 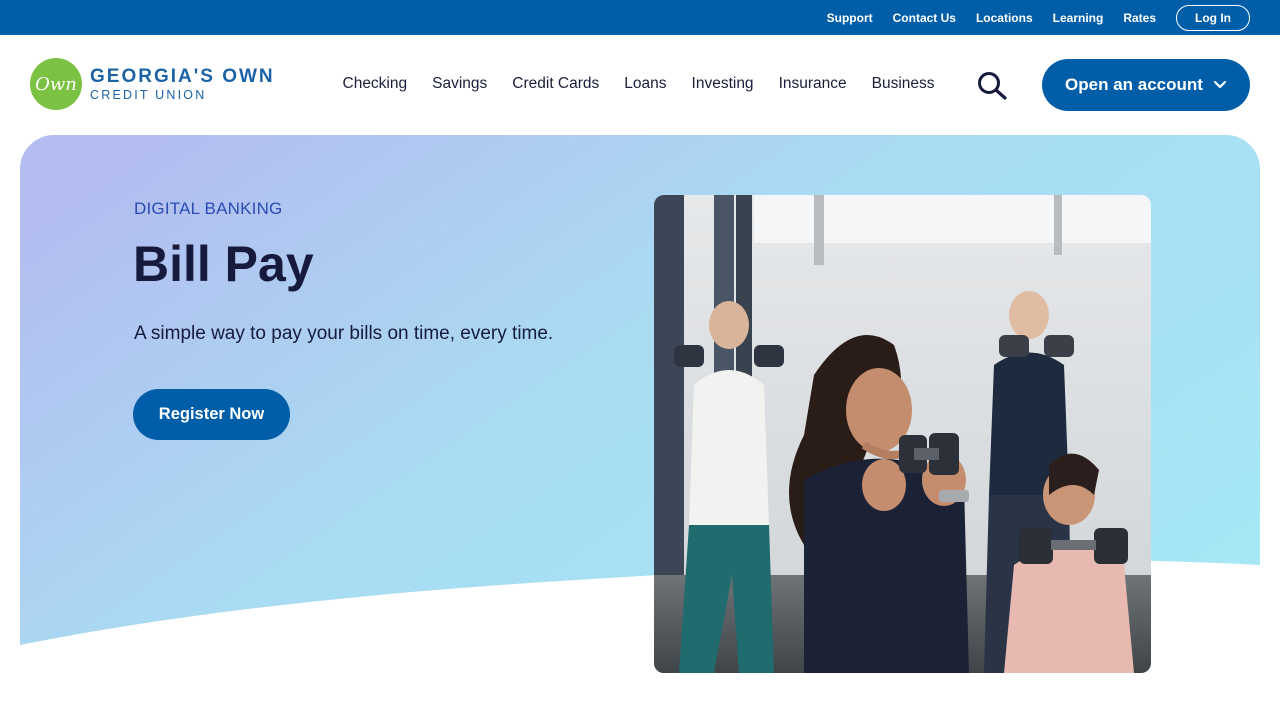 What do you see at coordinates (903, 84) in the screenshot?
I see `nav-item-business: Business` at bounding box center [903, 84].